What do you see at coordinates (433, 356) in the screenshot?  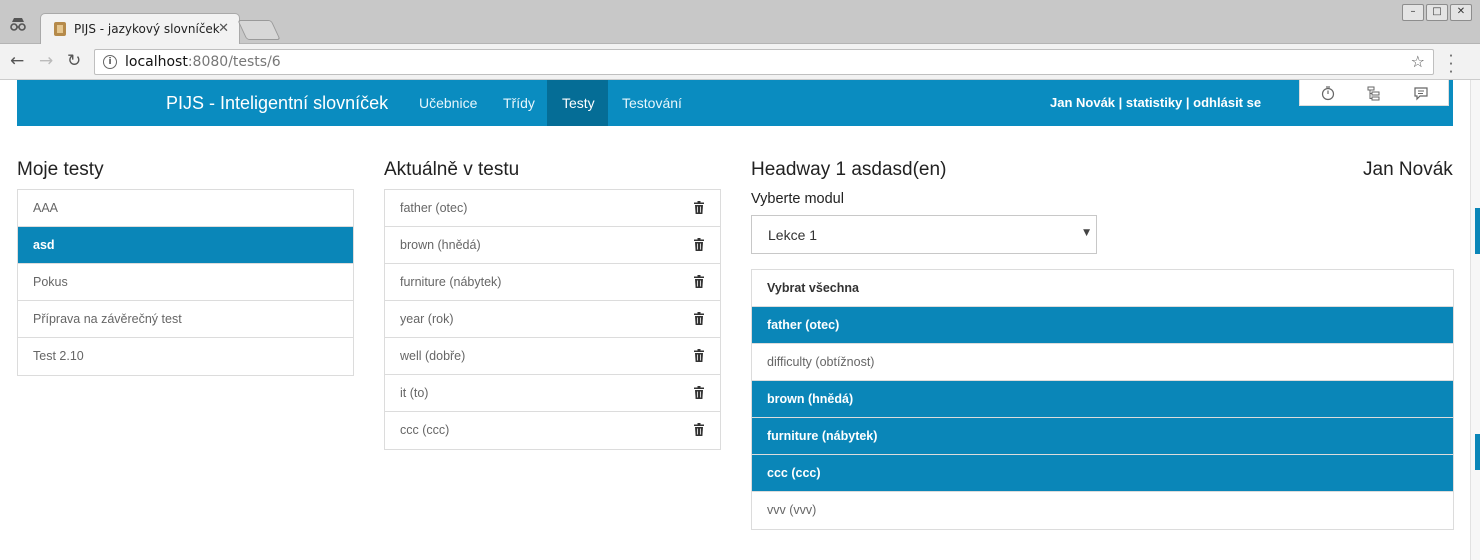 I see `test-word-label: well (dobře)` at bounding box center [433, 356].